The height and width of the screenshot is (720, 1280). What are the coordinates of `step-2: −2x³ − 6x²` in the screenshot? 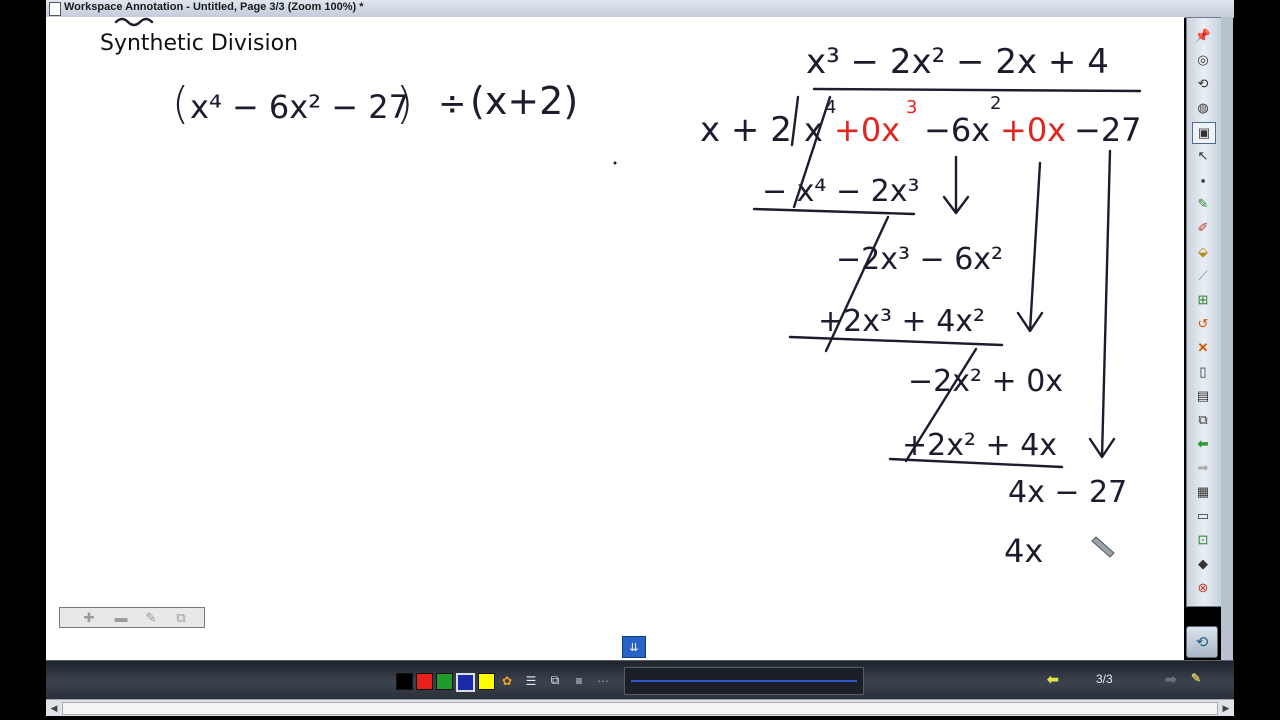 It's located at (919, 259).